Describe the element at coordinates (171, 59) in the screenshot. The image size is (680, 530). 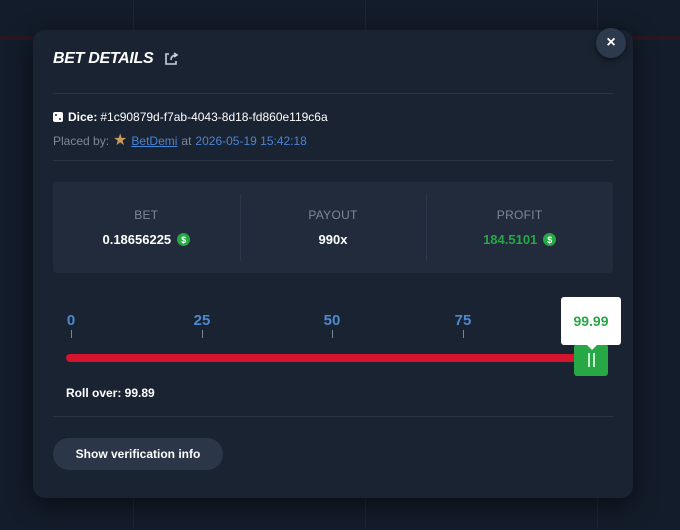
I see `share-icon` at that location.